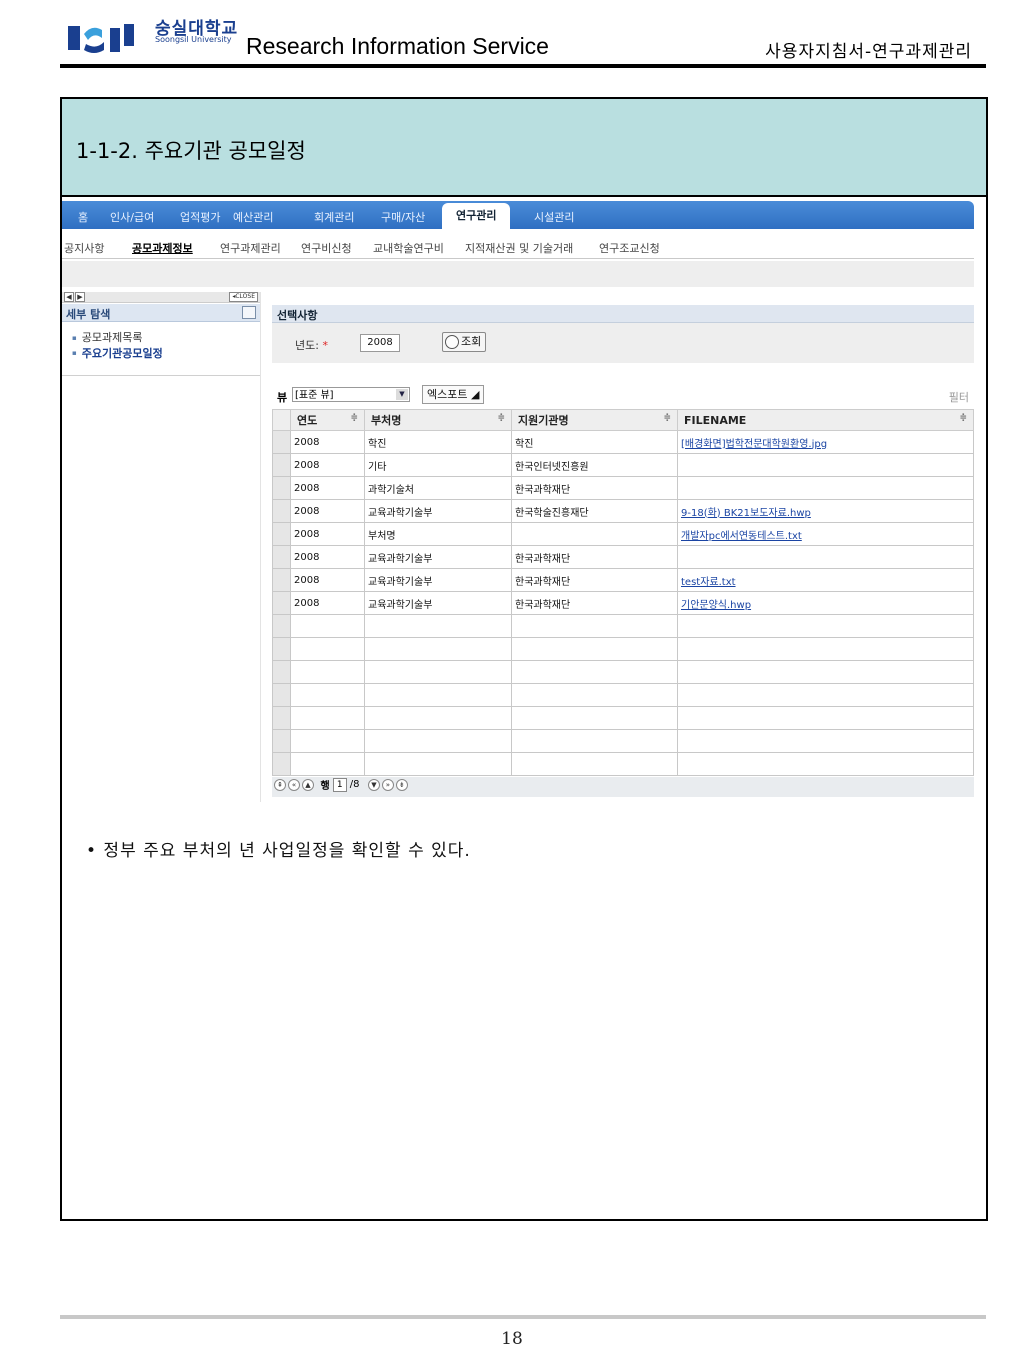 This screenshot has width=1024, height=1365. Describe the element at coordinates (83, 217) in the screenshot. I see `top-nav-home: 홈` at that location.